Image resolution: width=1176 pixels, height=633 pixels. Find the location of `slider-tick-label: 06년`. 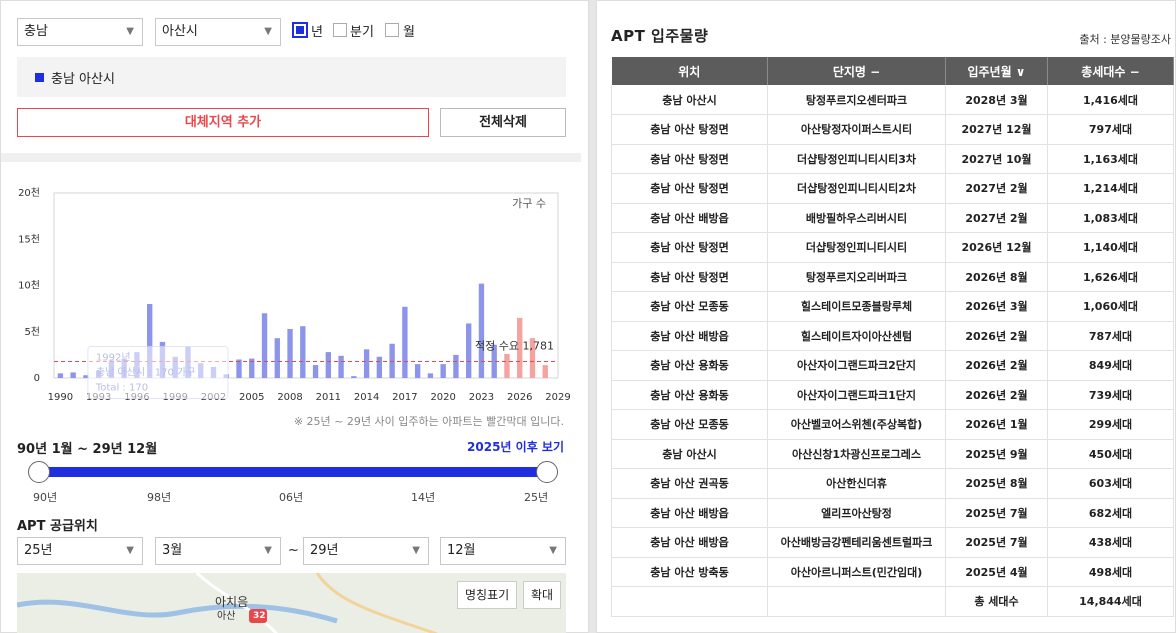

slider-tick-label: 06년 is located at coordinates (291, 497).